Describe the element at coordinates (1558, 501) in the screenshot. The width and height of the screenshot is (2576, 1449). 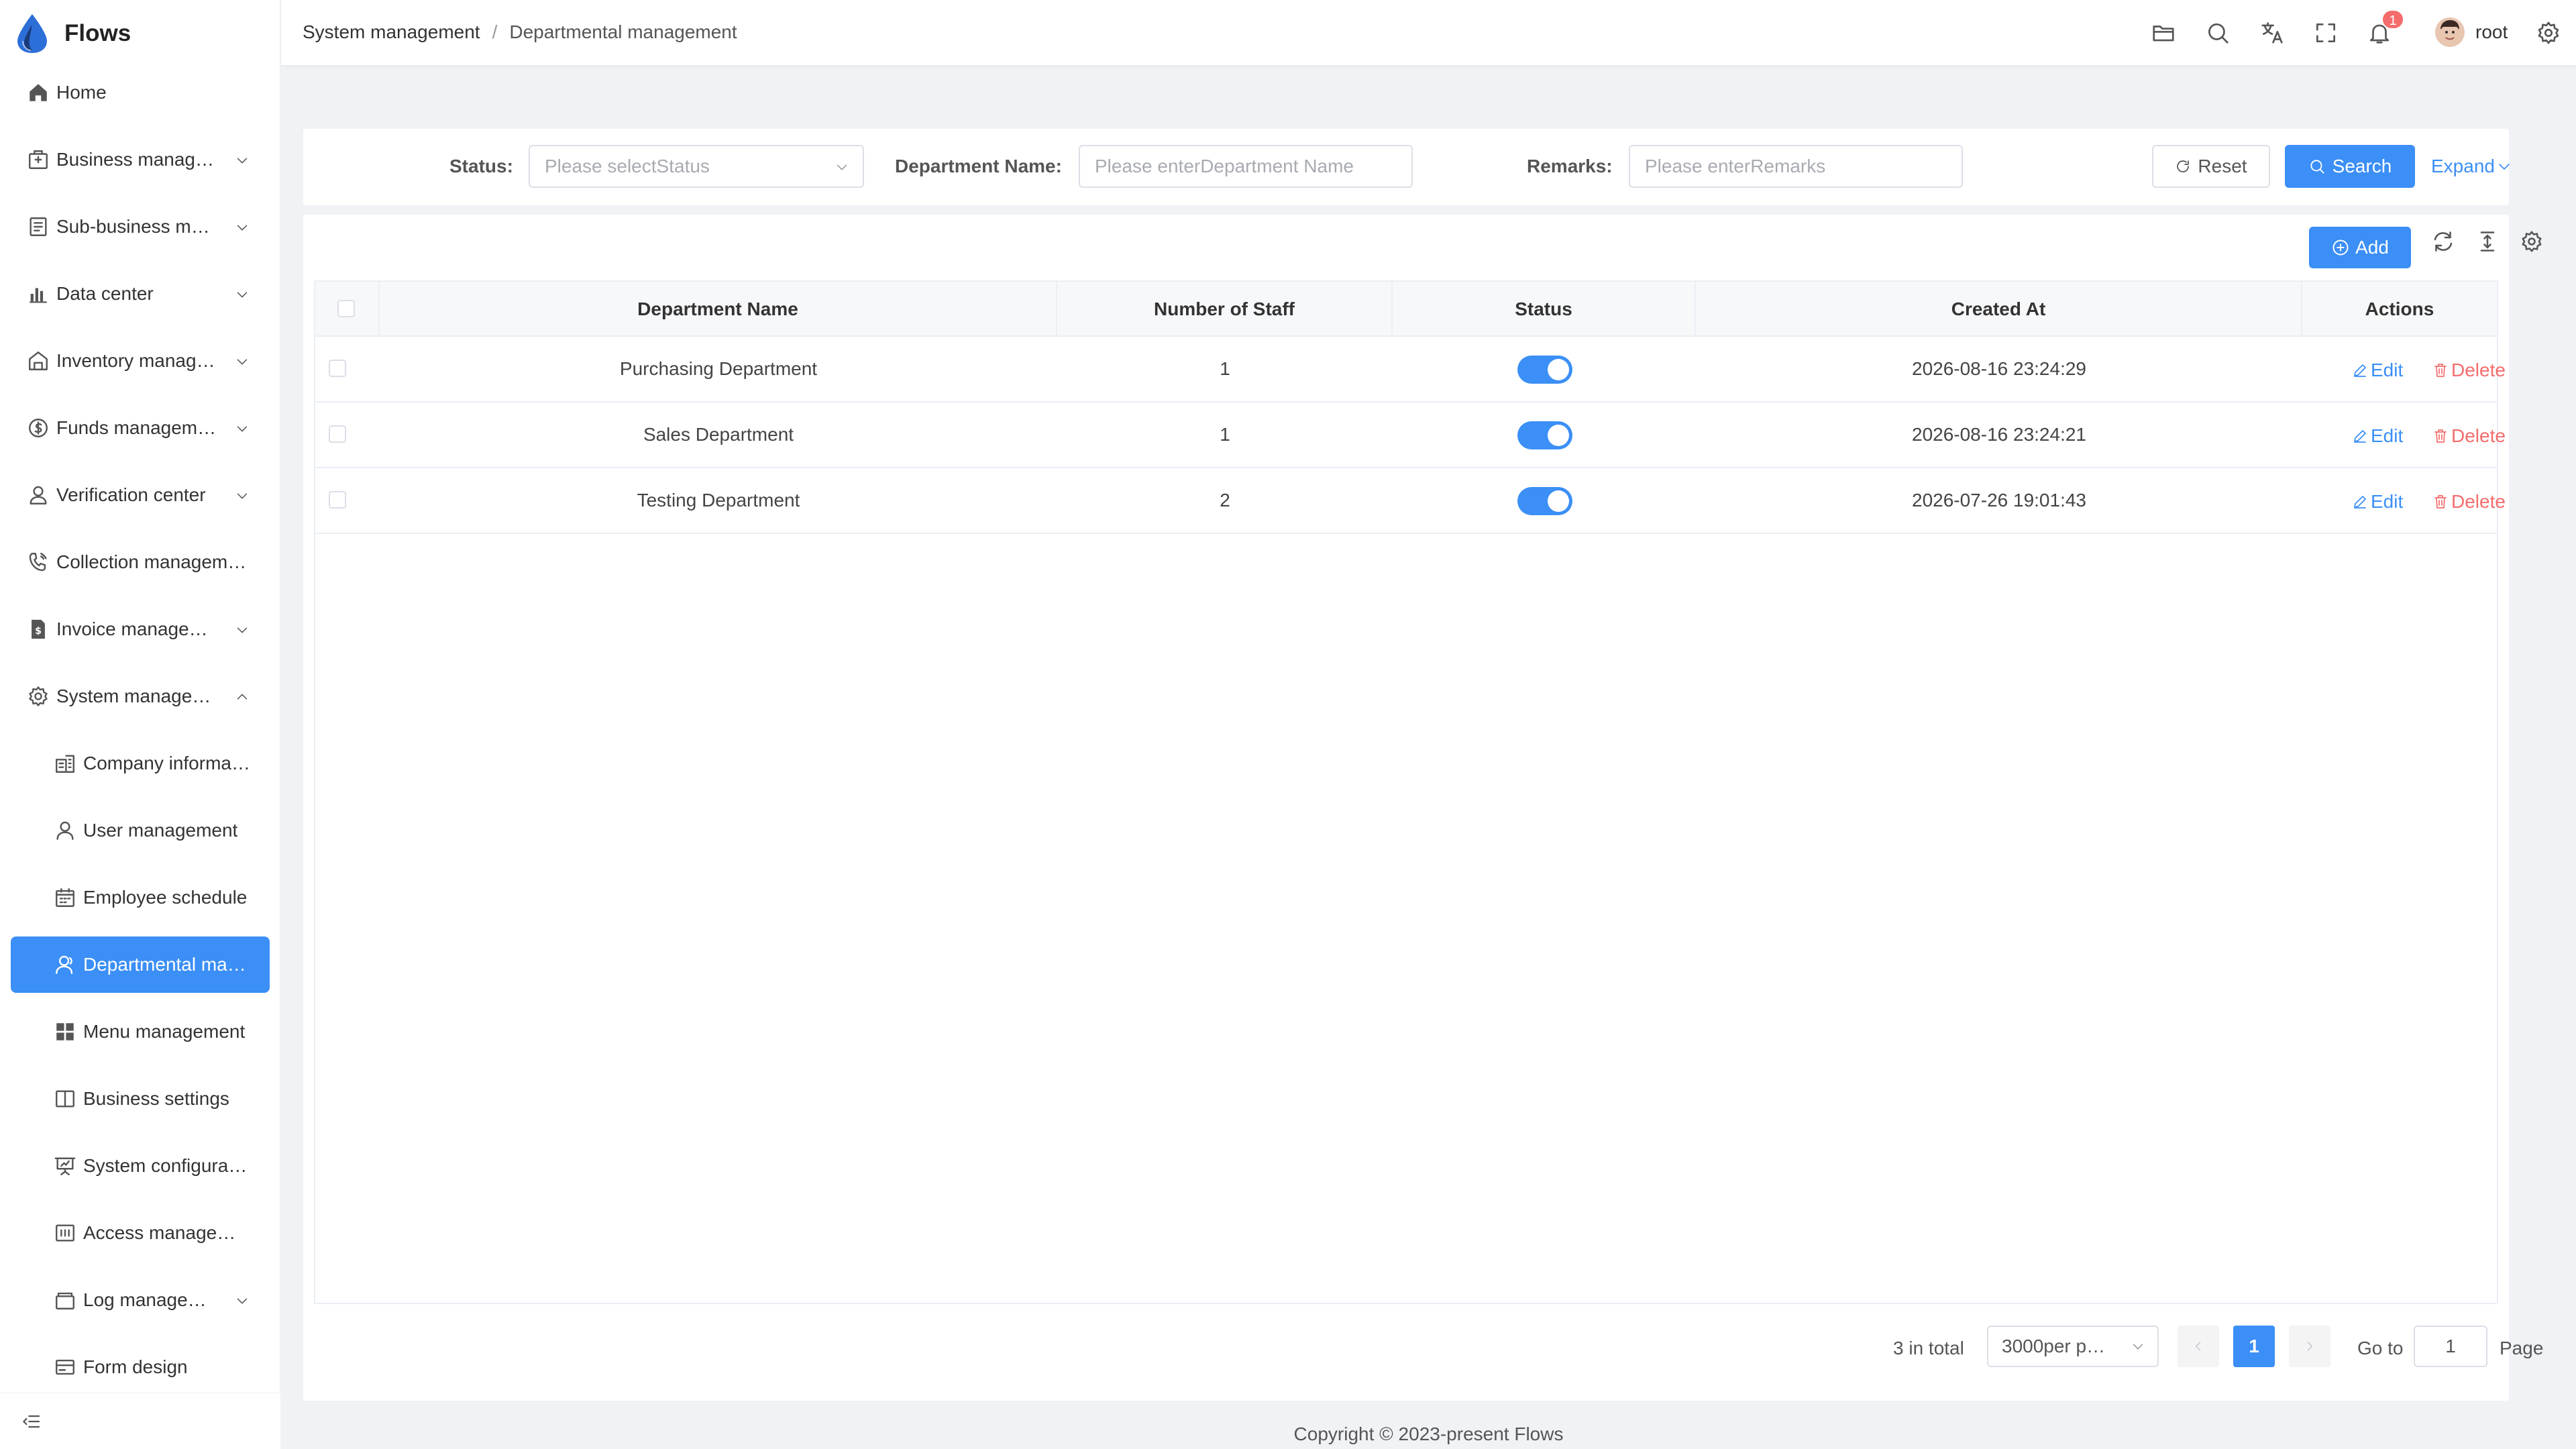
I see `toggle-knob` at that location.